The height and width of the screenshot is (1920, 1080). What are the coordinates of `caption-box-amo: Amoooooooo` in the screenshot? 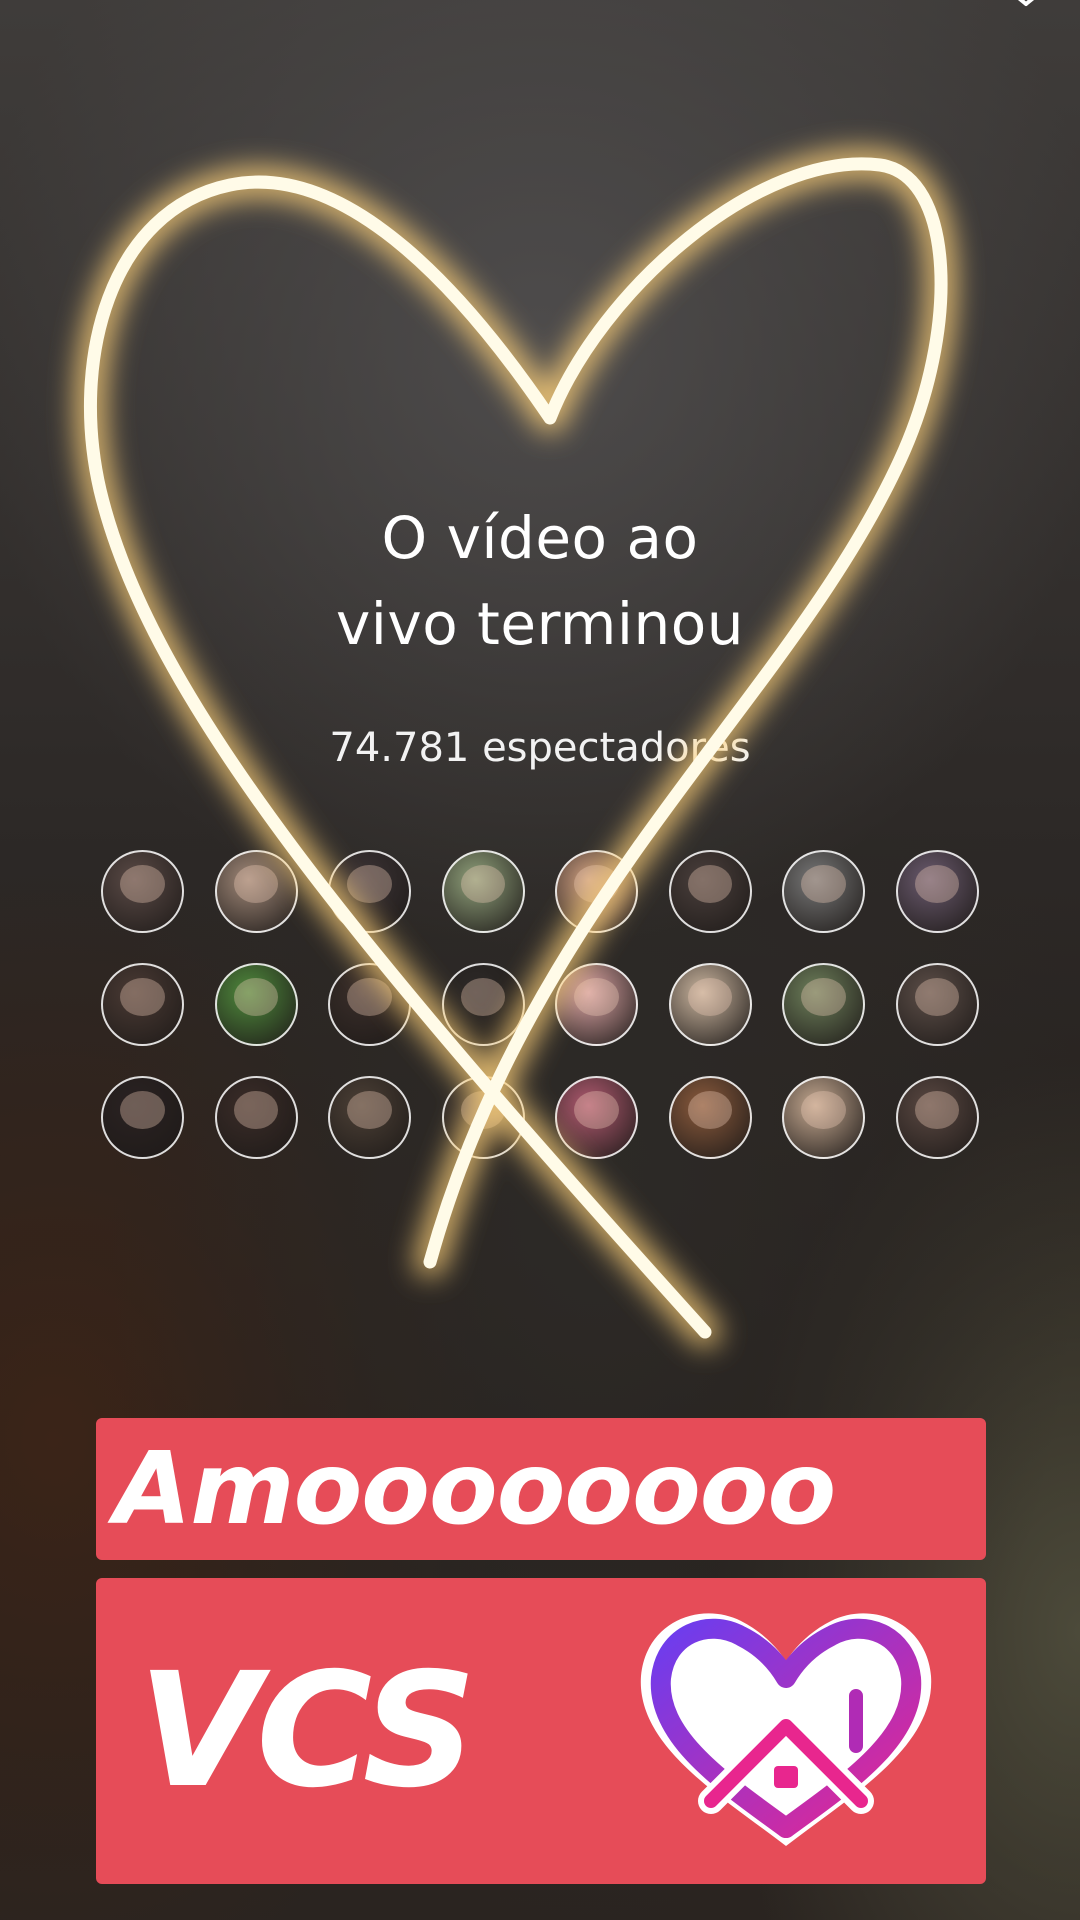 It's located at (541, 1489).